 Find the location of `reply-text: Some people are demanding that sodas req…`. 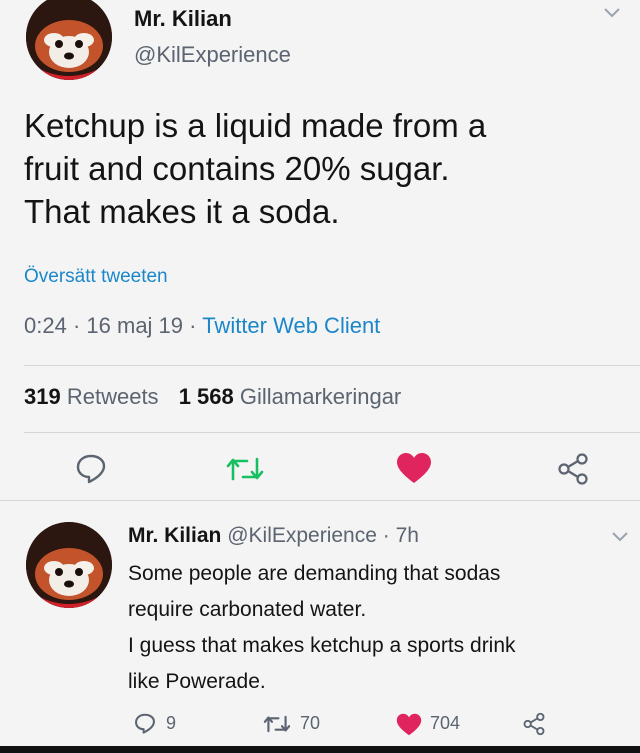

reply-text: Some people are demanding that sodas req… is located at coordinates (322, 628).